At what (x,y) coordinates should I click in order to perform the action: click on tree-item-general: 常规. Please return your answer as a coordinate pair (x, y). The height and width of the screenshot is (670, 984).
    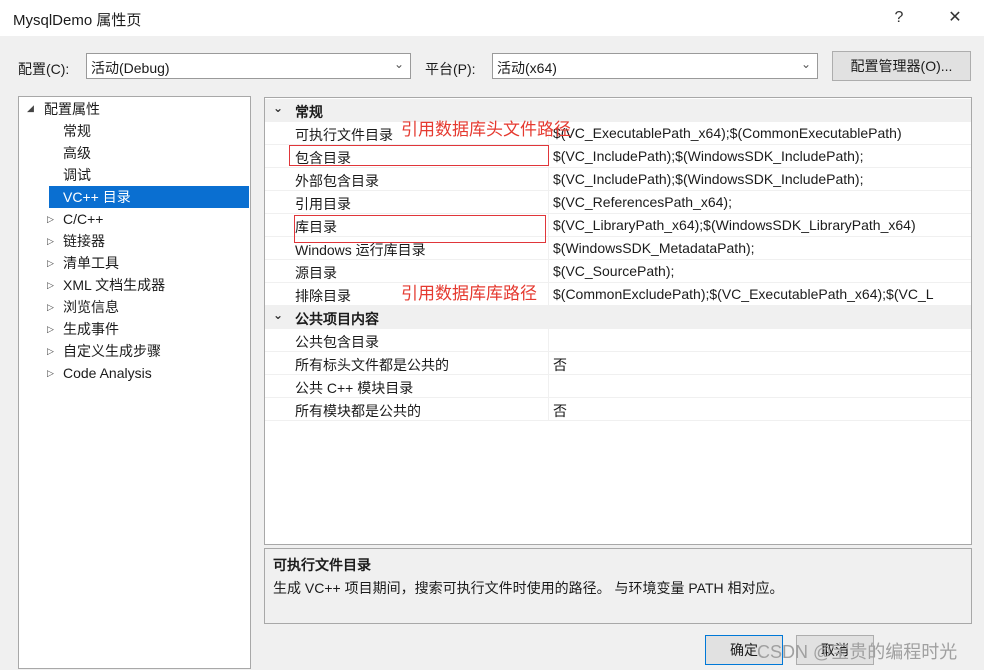
    Looking at the image, I should click on (77, 131).